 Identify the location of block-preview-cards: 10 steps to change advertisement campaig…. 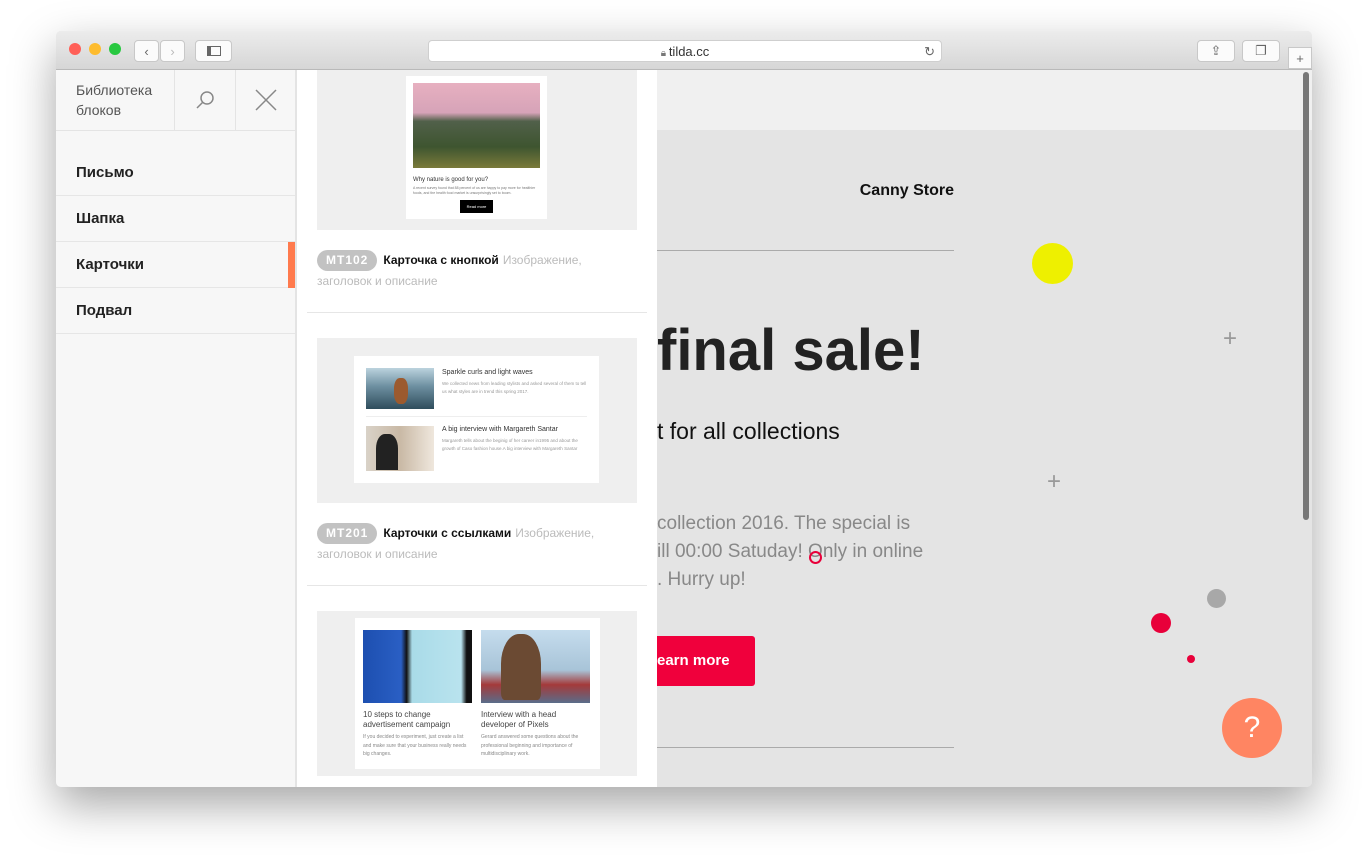
(477, 693).